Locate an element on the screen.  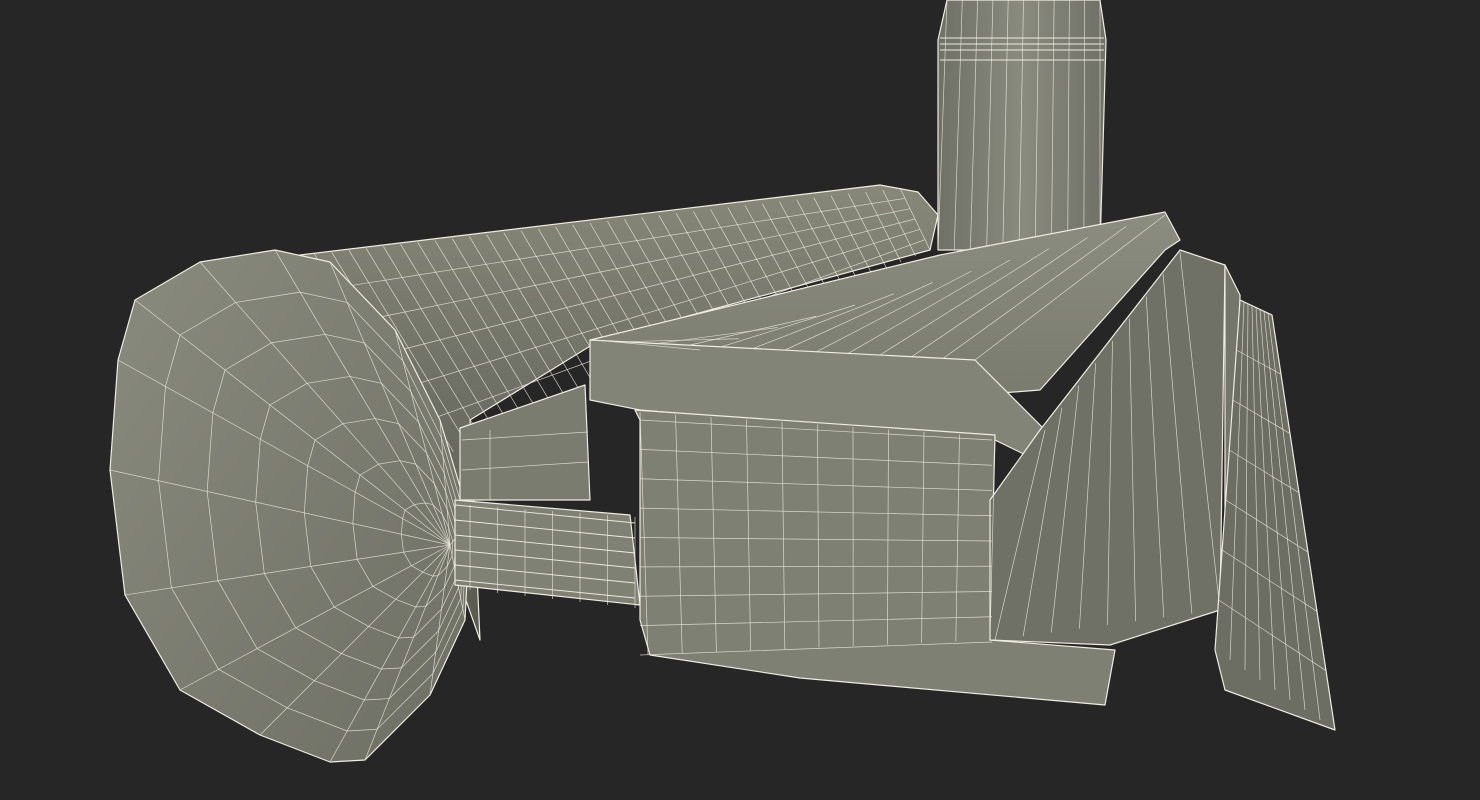
pipe-bundle is located at coordinates (547, 553).